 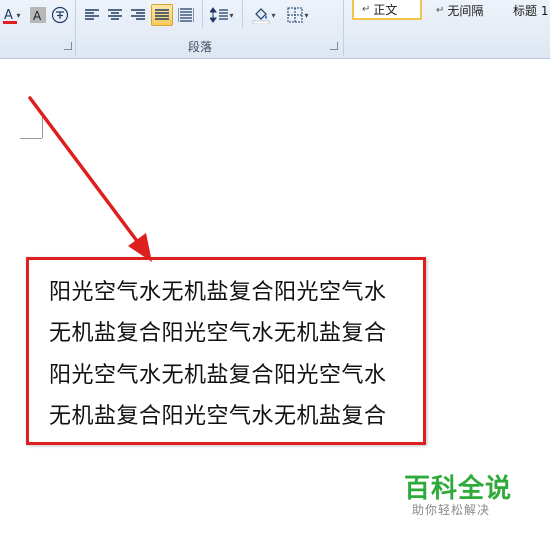 I want to click on watermark-subtitle: 助你轻松解决, so click(x=451, y=510).